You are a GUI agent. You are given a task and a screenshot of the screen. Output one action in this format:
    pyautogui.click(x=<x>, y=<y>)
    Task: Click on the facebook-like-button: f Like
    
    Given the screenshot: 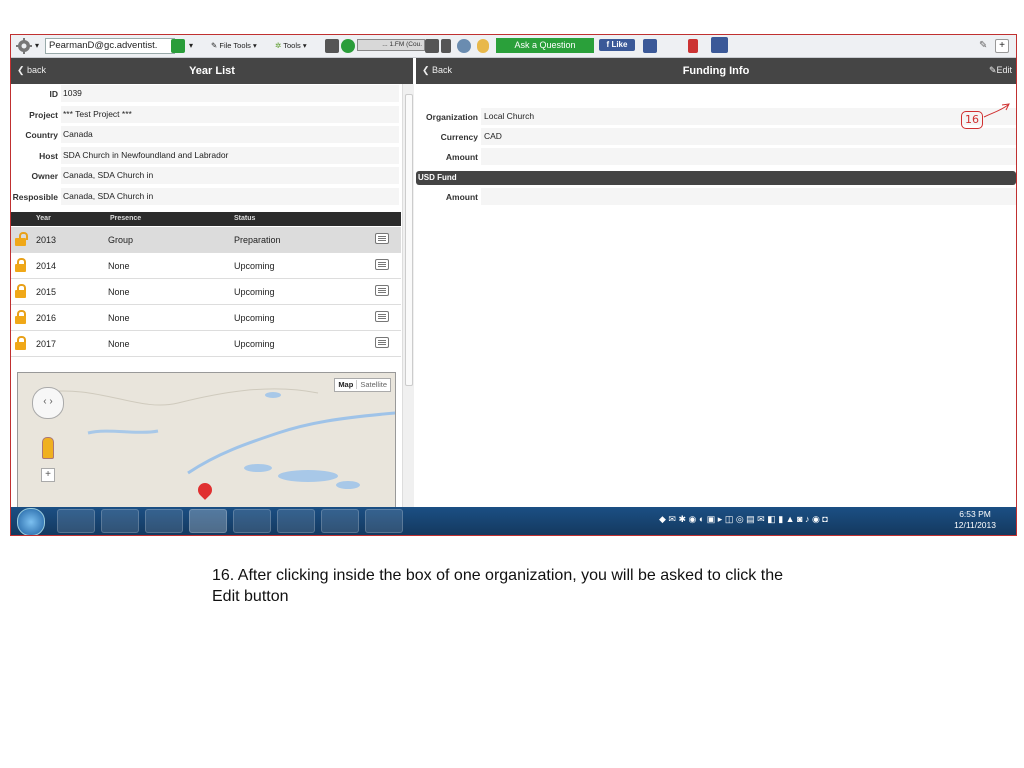 What is the action you would take?
    pyautogui.click(x=617, y=45)
    